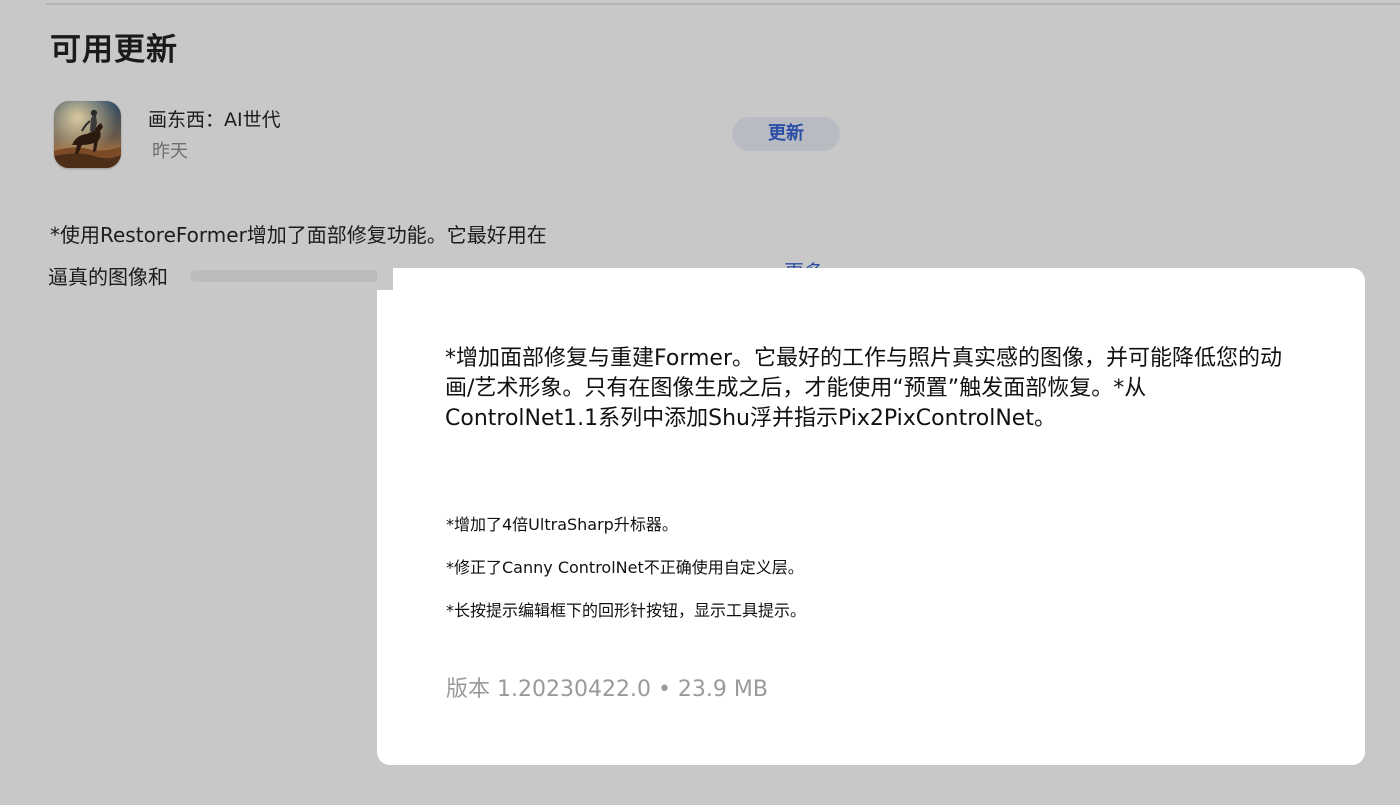 This screenshot has width=1400, height=805. What do you see at coordinates (170, 151) in the screenshot?
I see `app-date: 昨天` at bounding box center [170, 151].